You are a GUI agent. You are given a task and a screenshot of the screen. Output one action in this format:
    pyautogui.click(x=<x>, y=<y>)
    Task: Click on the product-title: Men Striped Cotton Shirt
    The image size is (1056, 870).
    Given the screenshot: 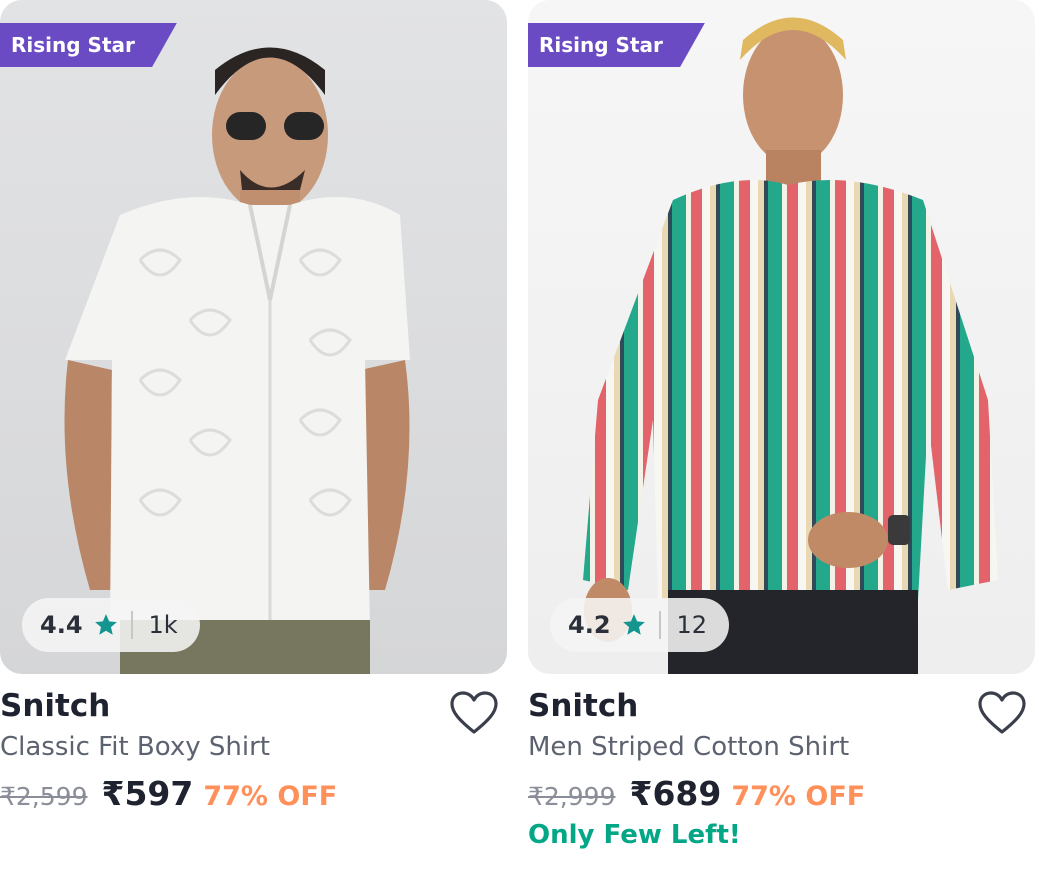 What is the action you would take?
    pyautogui.click(x=688, y=747)
    